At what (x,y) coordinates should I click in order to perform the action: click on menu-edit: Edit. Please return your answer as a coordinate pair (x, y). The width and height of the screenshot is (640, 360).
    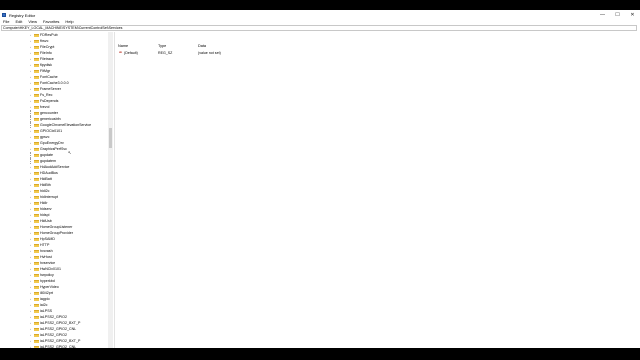
    Looking at the image, I should click on (18, 21).